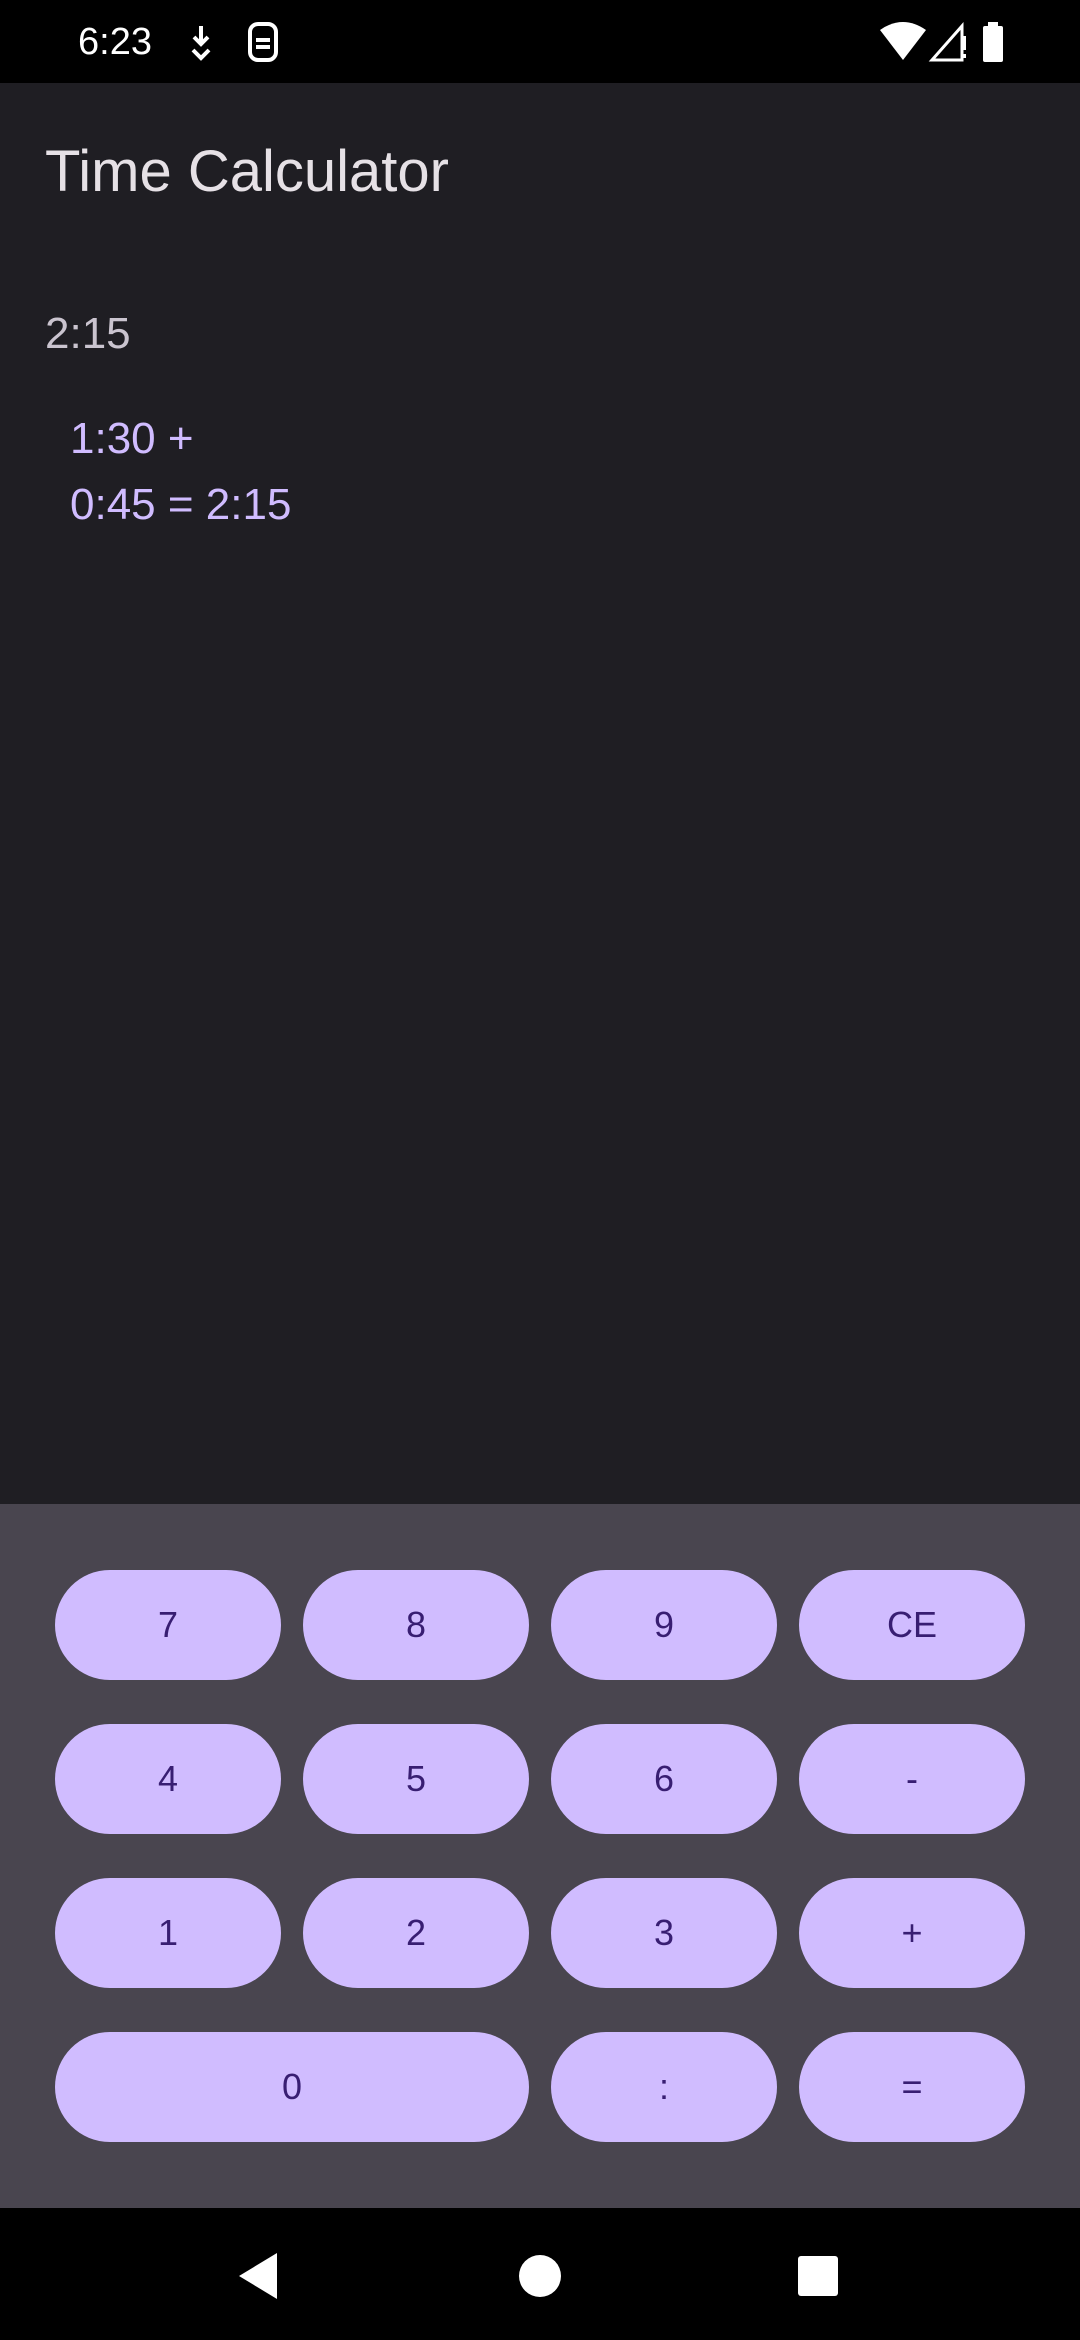 This screenshot has height=2340, width=1080. I want to click on key-8: 8, so click(416, 1625).